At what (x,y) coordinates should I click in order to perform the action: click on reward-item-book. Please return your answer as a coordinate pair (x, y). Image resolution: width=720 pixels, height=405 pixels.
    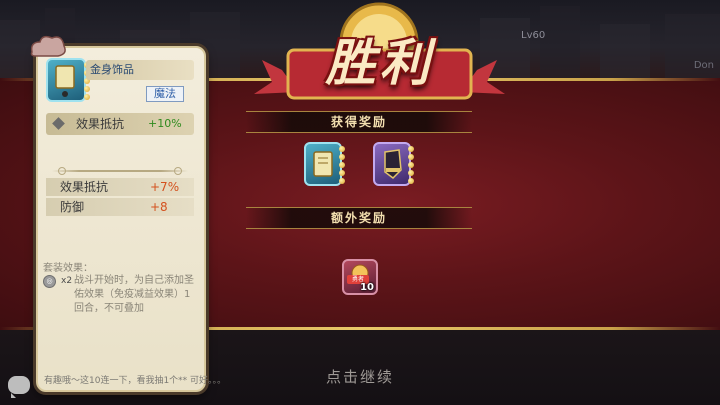
    Looking at the image, I should click on (324, 164).